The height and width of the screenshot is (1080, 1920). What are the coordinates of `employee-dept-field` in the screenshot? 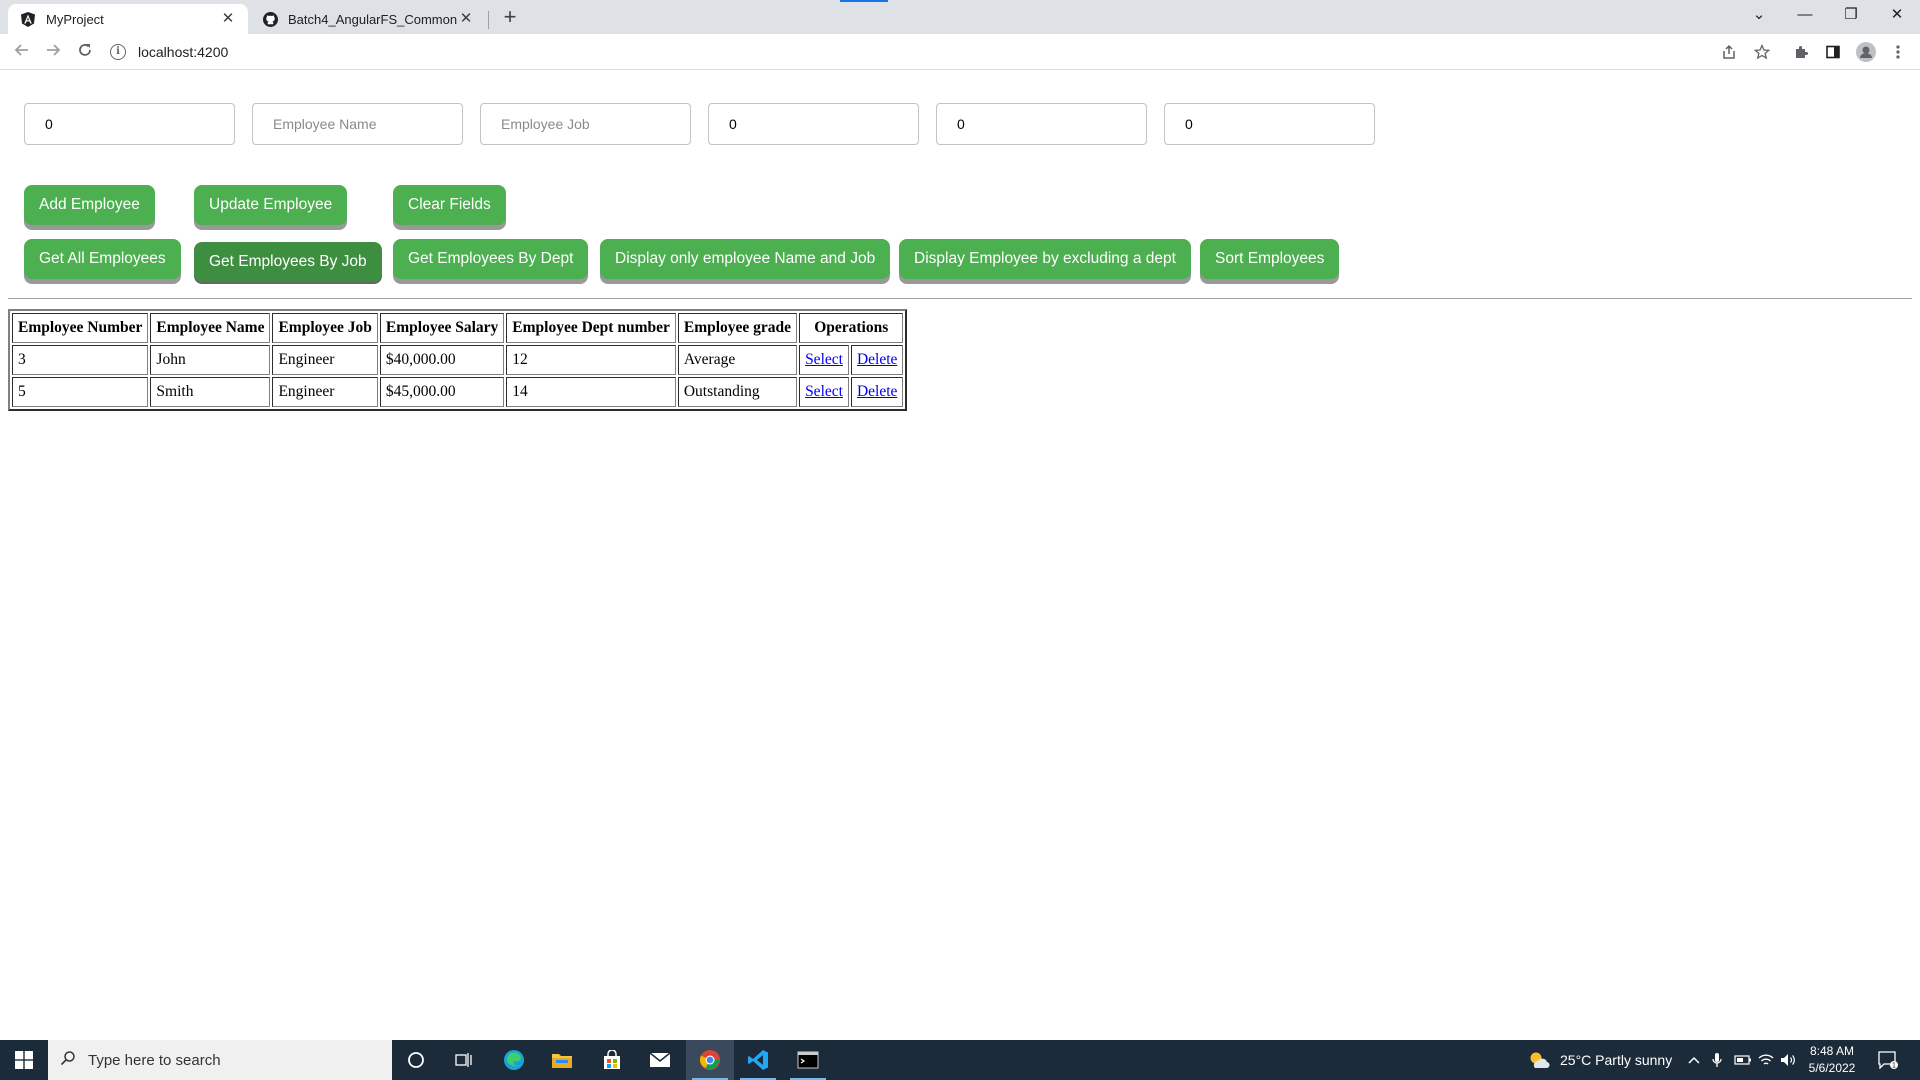 It's located at (1041, 124).